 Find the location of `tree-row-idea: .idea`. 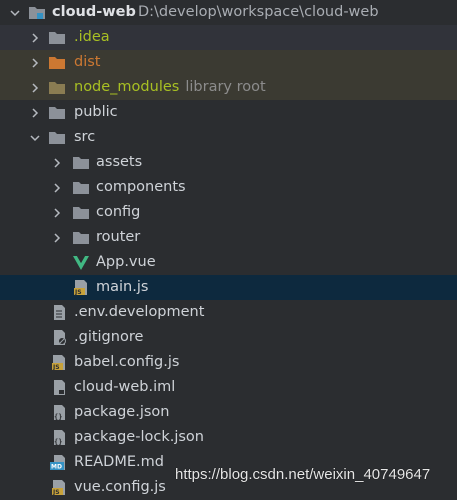

tree-row-idea: .idea is located at coordinates (228, 37).